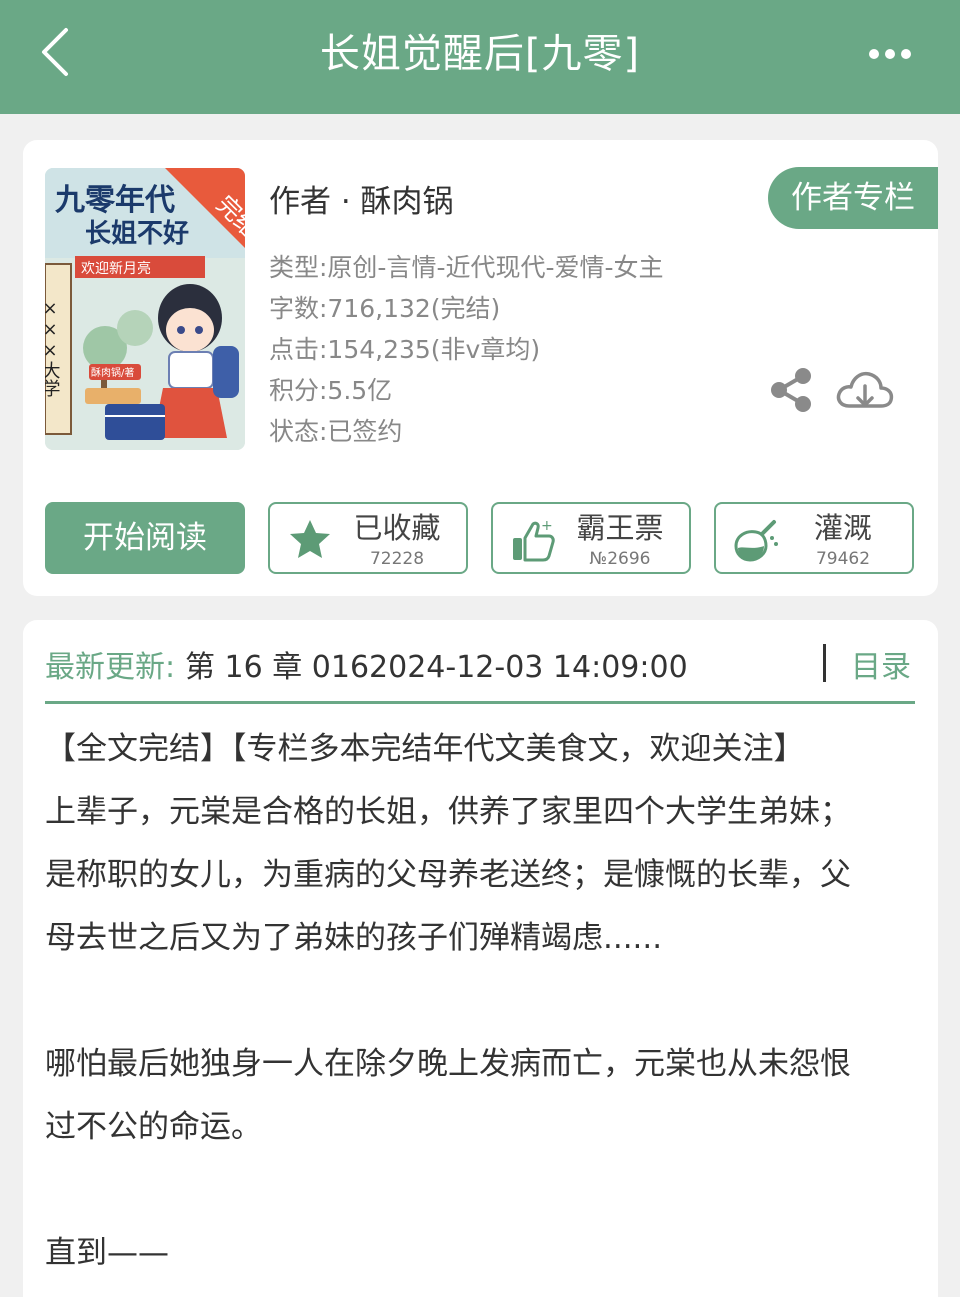  I want to click on star-icon, so click(310, 539).